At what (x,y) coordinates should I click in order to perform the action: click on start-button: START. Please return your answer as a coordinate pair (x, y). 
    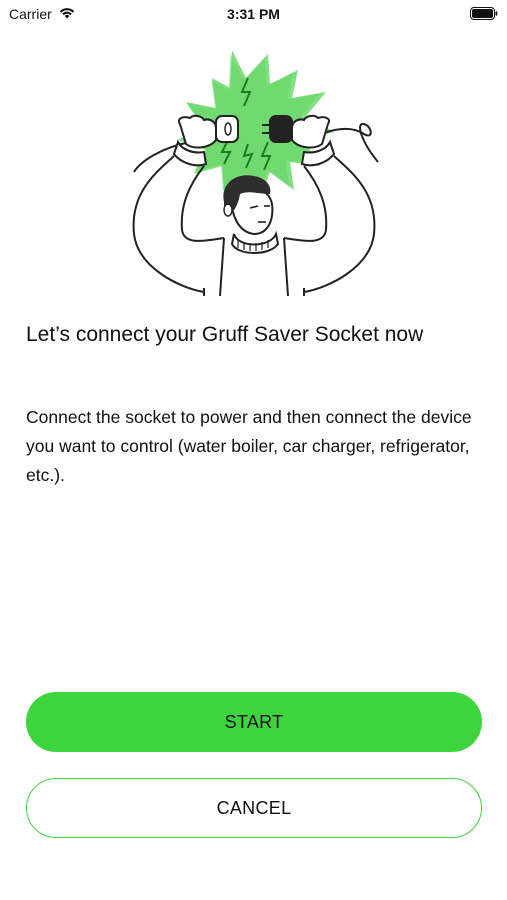
    Looking at the image, I should click on (254, 722).